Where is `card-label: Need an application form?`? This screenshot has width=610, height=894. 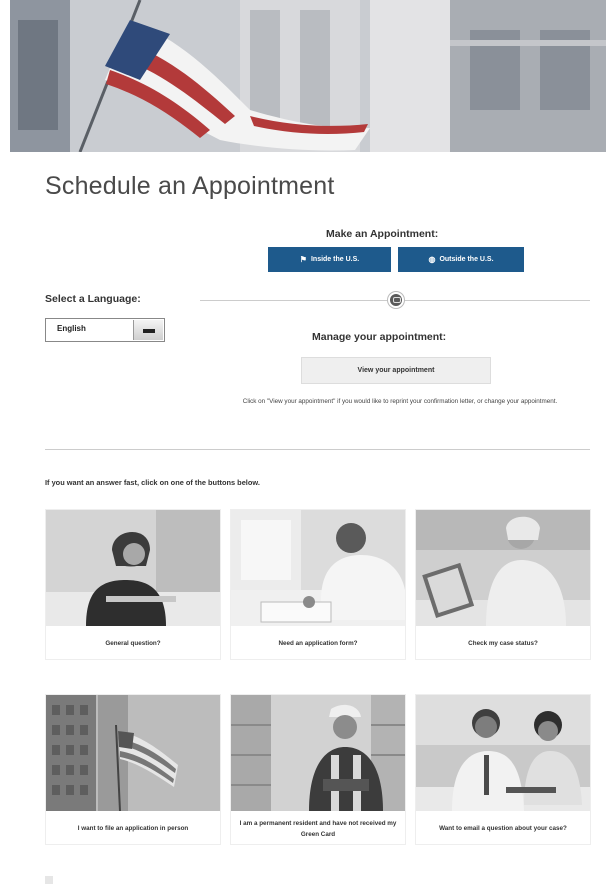
card-label: Need an application form? is located at coordinates (318, 643).